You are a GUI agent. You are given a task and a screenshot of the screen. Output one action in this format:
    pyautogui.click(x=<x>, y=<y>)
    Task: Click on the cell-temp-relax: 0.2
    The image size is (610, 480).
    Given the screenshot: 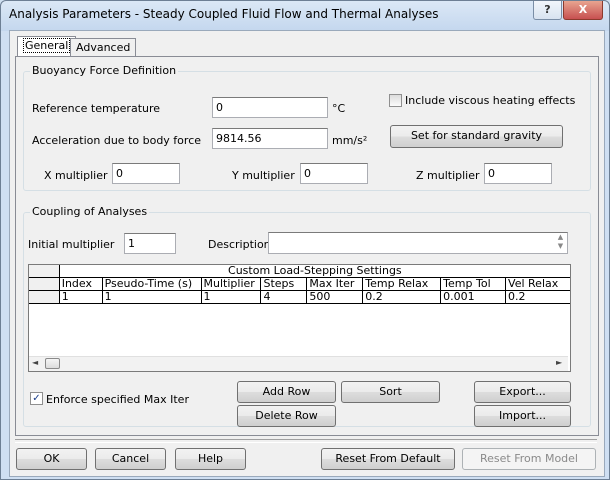 What is the action you would take?
    pyautogui.click(x=402, y=297)
    